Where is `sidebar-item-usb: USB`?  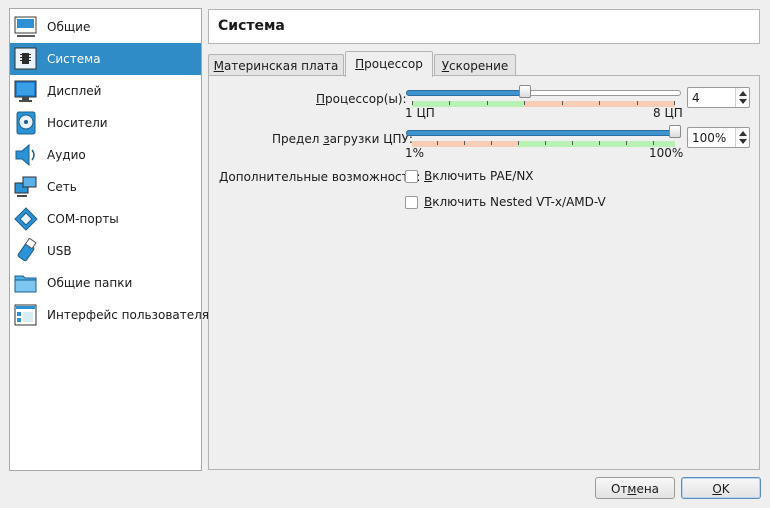
sidebar-item-usb: USB is located at coordinates (105, 251).